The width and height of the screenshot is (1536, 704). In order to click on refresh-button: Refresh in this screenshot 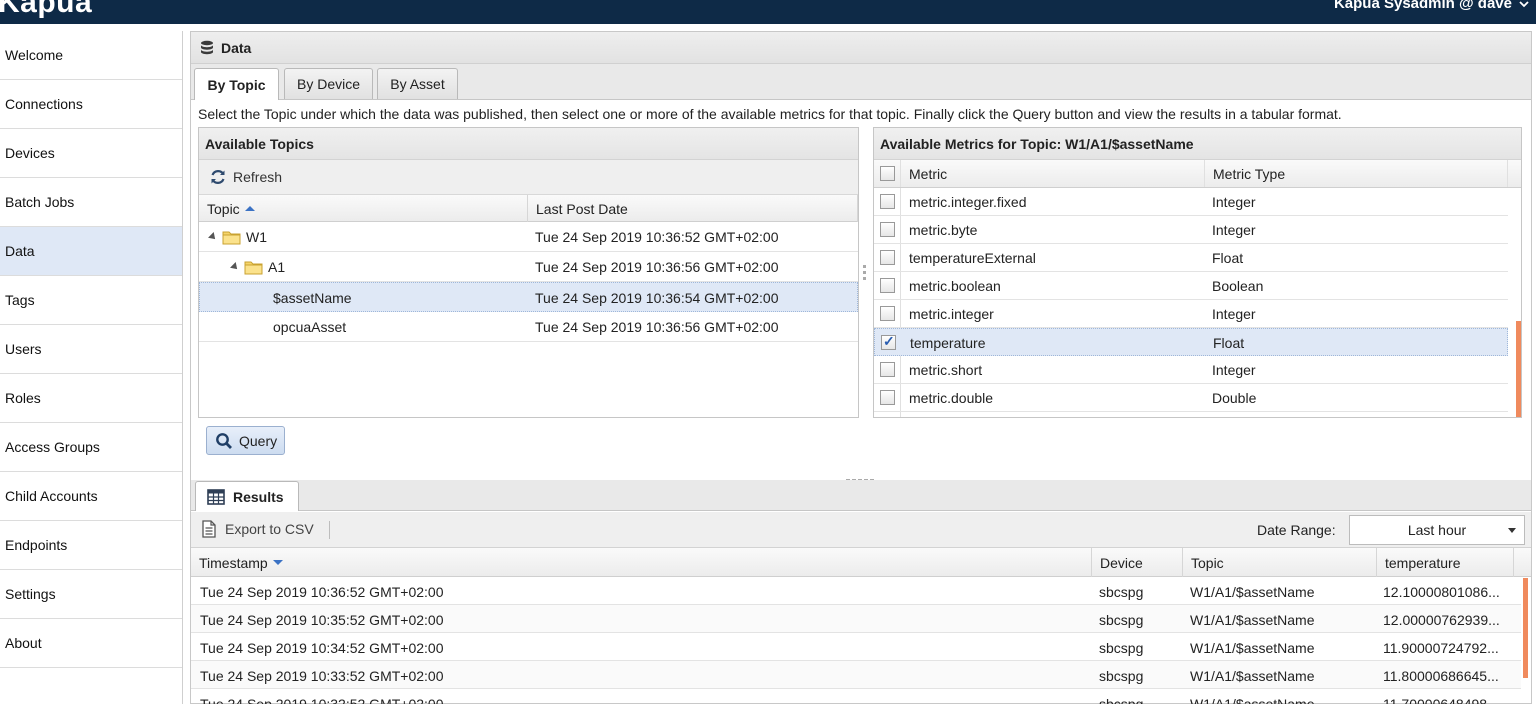, I will do `click(245, 177)`.